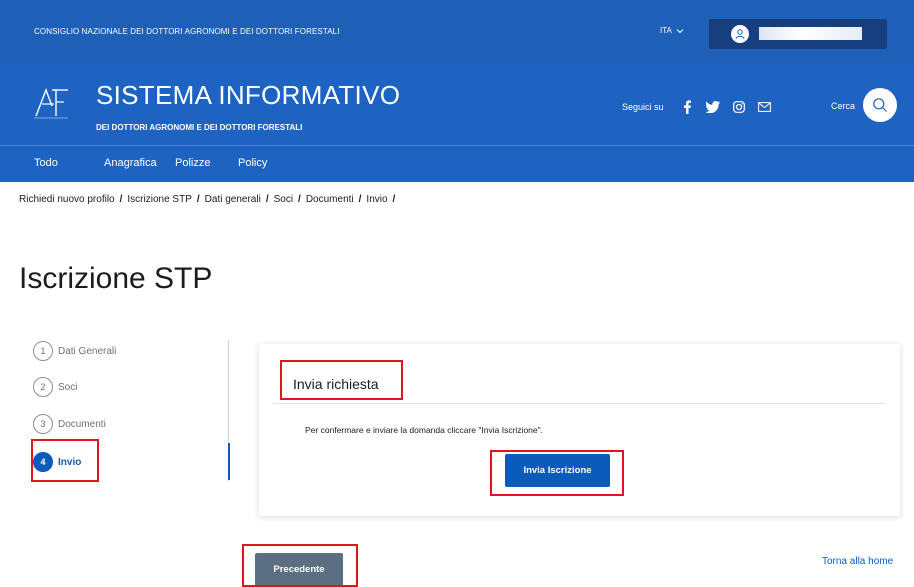 This screenshot has width=914, height=587. What do you see at coordinates (857, 561) in the screenshot?
I see `home-link: Torna alla home` at bounding box center [857, 561].